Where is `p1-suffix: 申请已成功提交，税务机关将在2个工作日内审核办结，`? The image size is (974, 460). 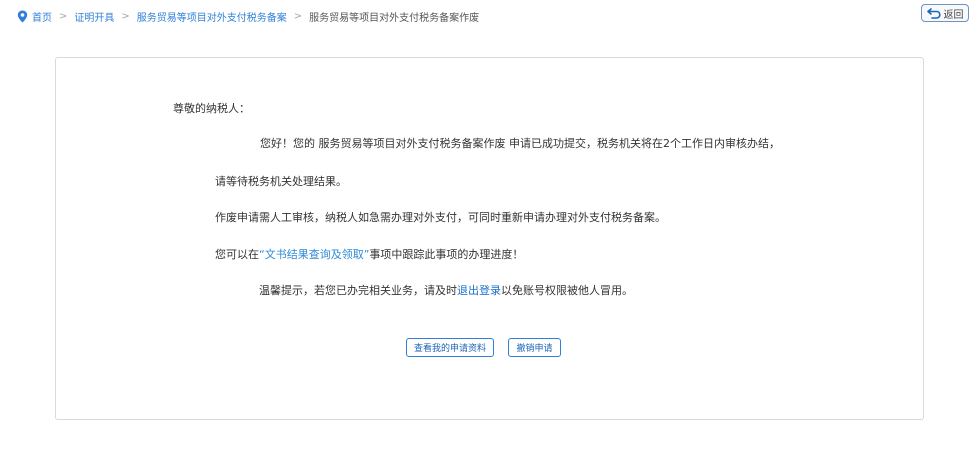 p1-suffix: 申请已成功提交，税务机关将在2个工作日内审核办结， is located at coordinates (642, 143).